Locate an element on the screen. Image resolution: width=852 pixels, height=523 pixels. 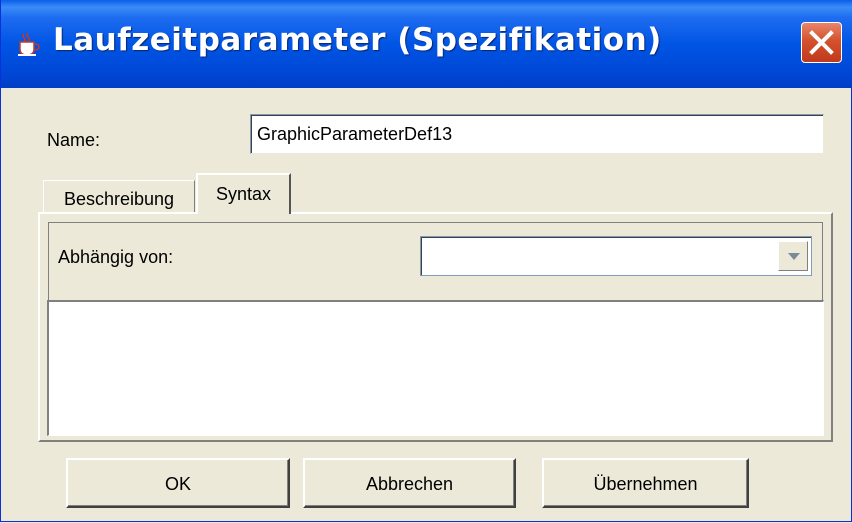
name-label: Name: is located at coordinates (74, 140).